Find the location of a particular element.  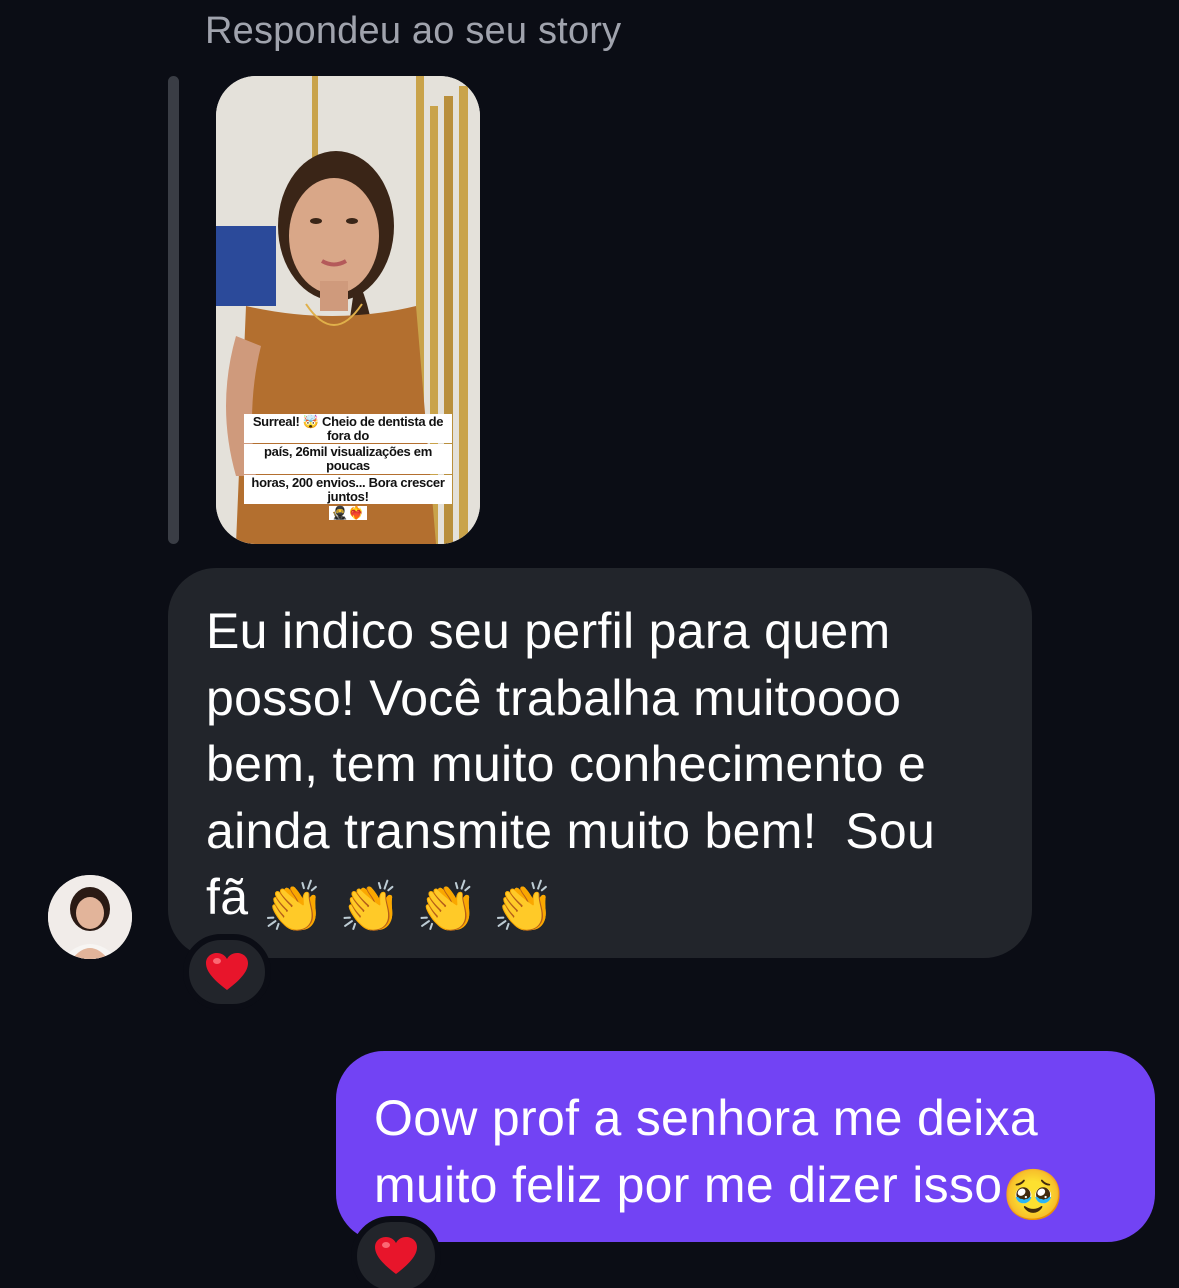

reply-indicator-bar is located at coordinates (173, 310).